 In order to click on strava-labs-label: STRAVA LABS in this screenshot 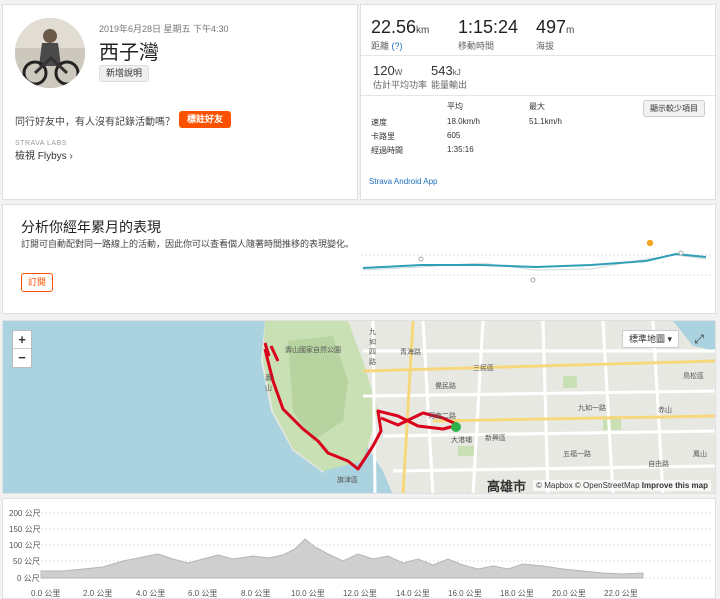, I will do `click(41, 143)`.